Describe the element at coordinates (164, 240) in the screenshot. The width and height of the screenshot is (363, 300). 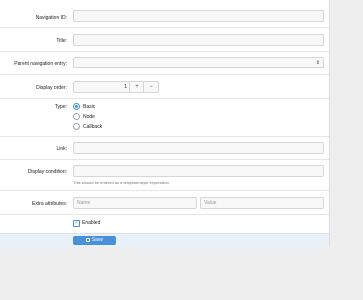
I see `form-footer: Save` at that location.